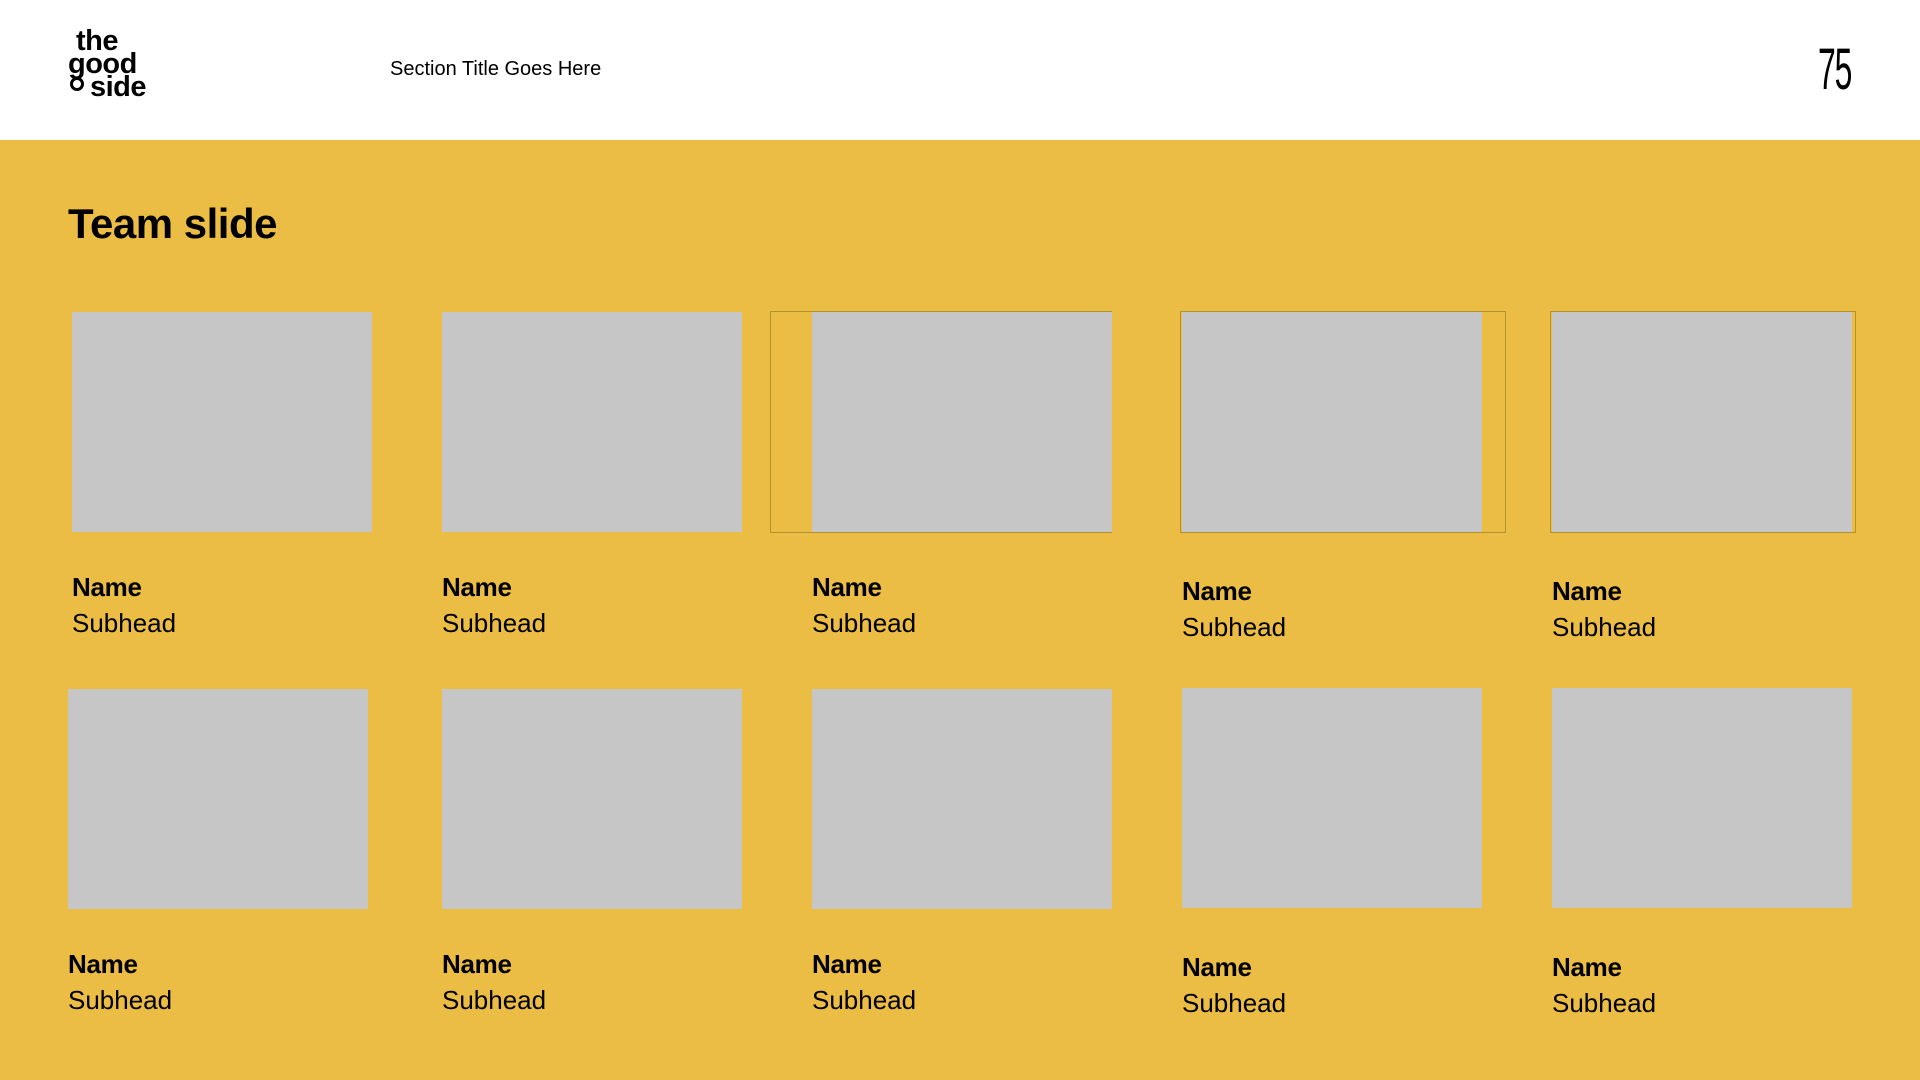  I want to click on logo-line-3-text: side, so click(118, 87).